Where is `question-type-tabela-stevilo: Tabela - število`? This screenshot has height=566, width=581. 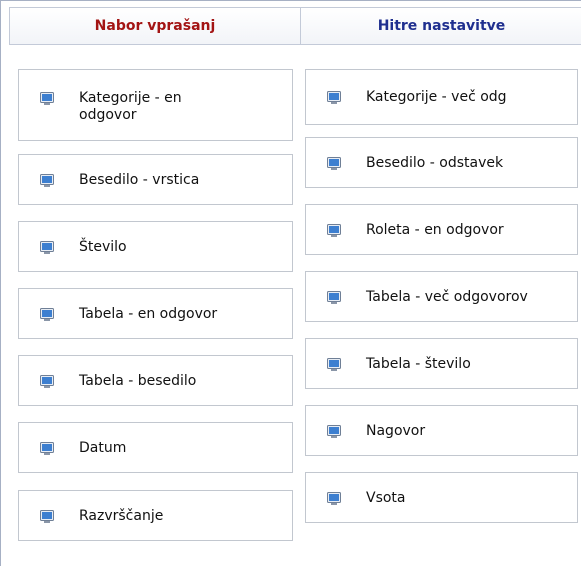 question-type-tabela-stevilo: Tabela - število is located at coordinates (441, 363).